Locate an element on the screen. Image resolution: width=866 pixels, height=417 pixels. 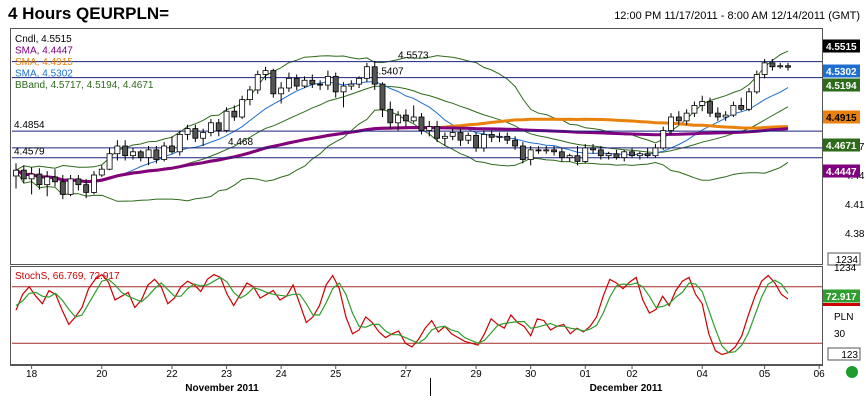
legend-item: SMA, 4.4447 is located at coordinates (44, 51).